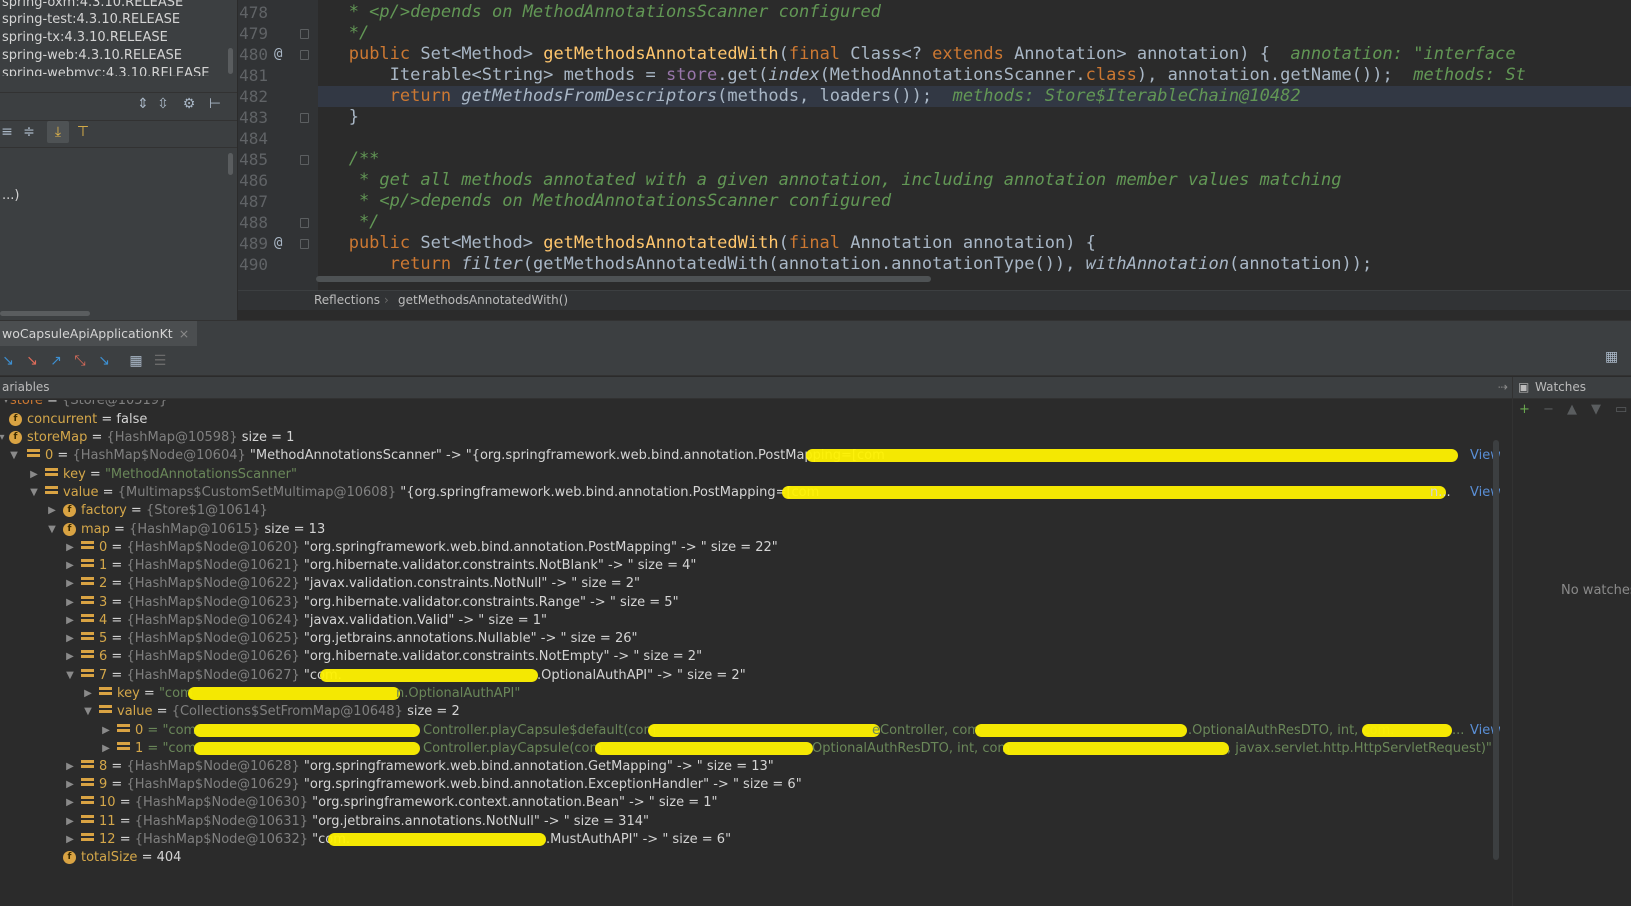  Describe the element at coordinates (56, 361) in the screenshot. I see `step-out-icon: ↗` at that location.